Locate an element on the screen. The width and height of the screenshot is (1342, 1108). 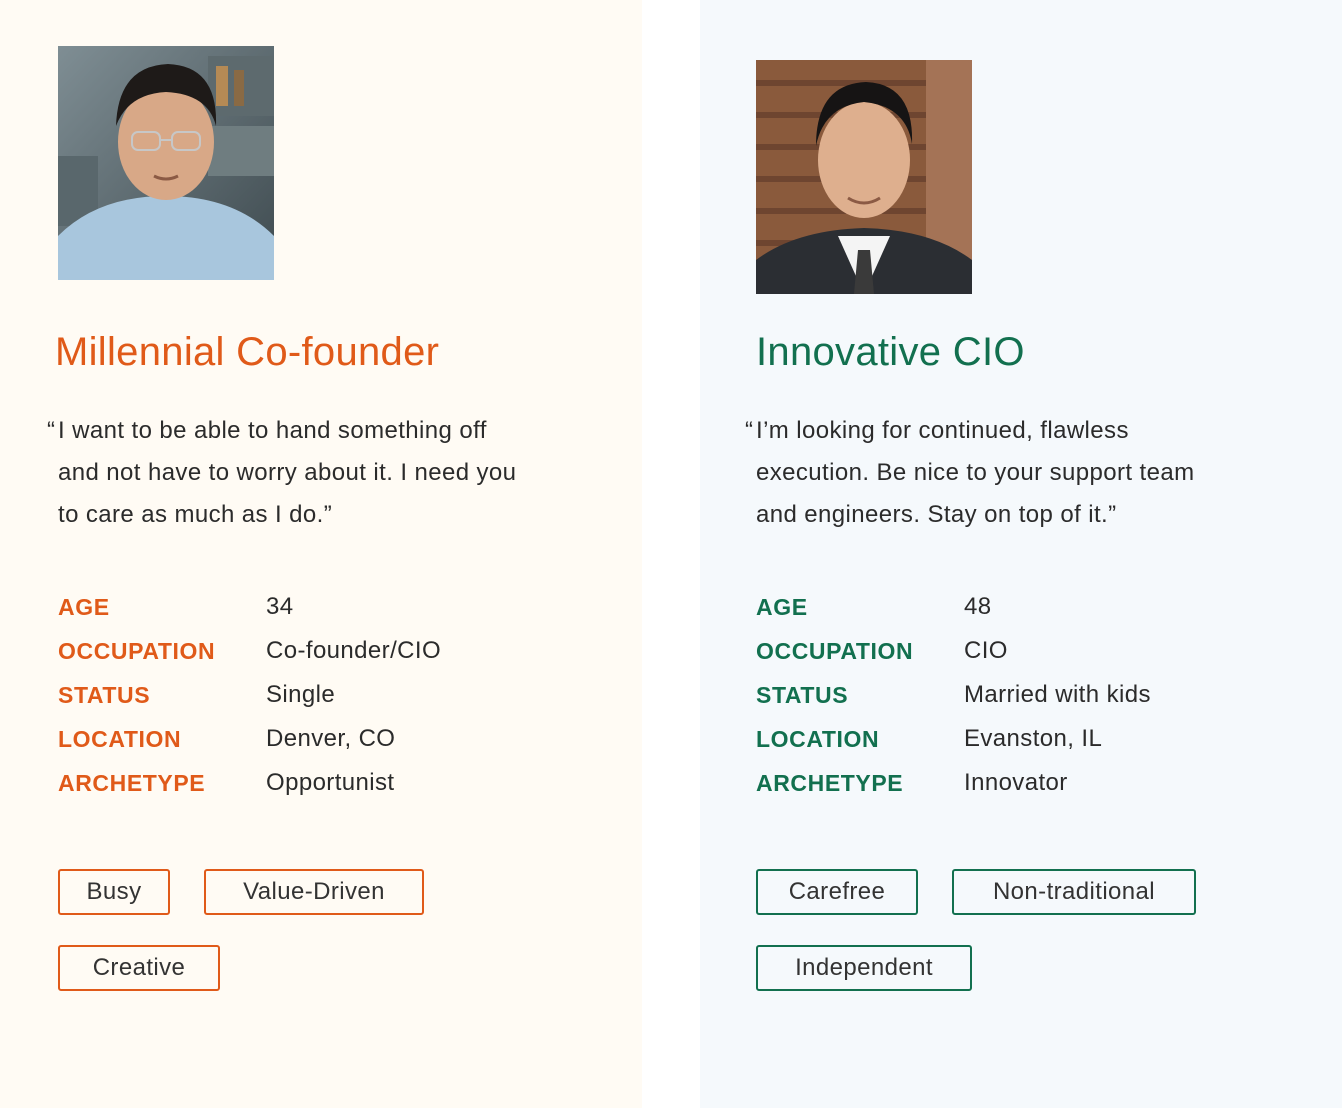
trait-tag-independent: Independent is located at coordinates (864, 968).